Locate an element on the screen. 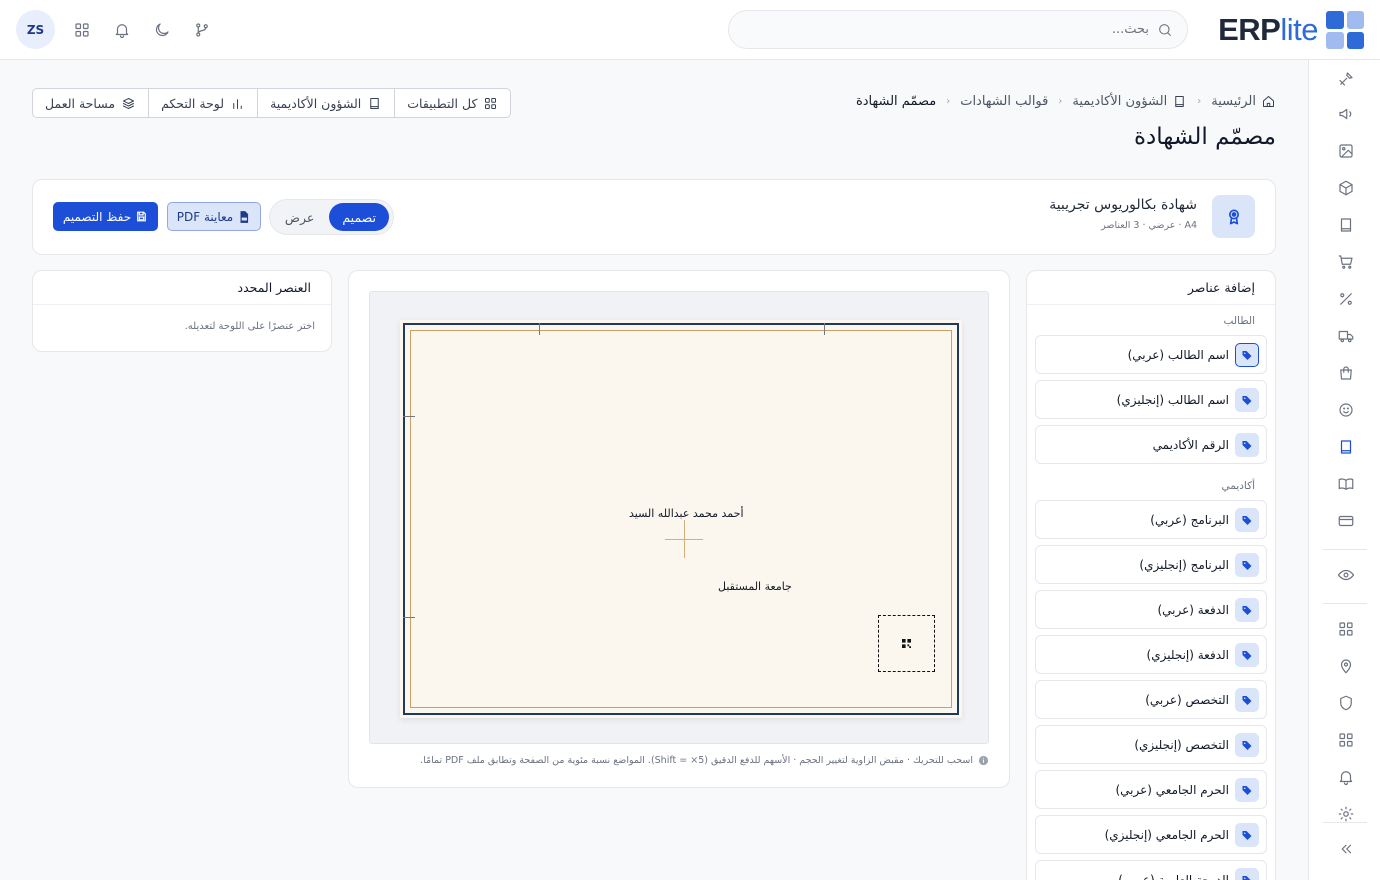  book-active-icon is located at coordinates (1346, 447).